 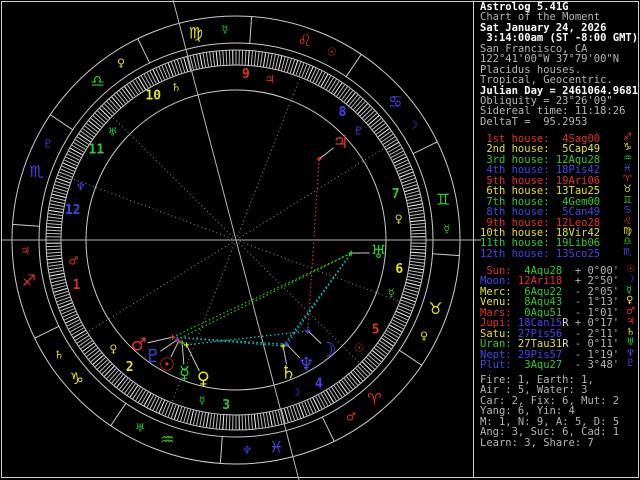 I want to click on zodiac-sign-icon: ♈, so click(x=374, y=399).